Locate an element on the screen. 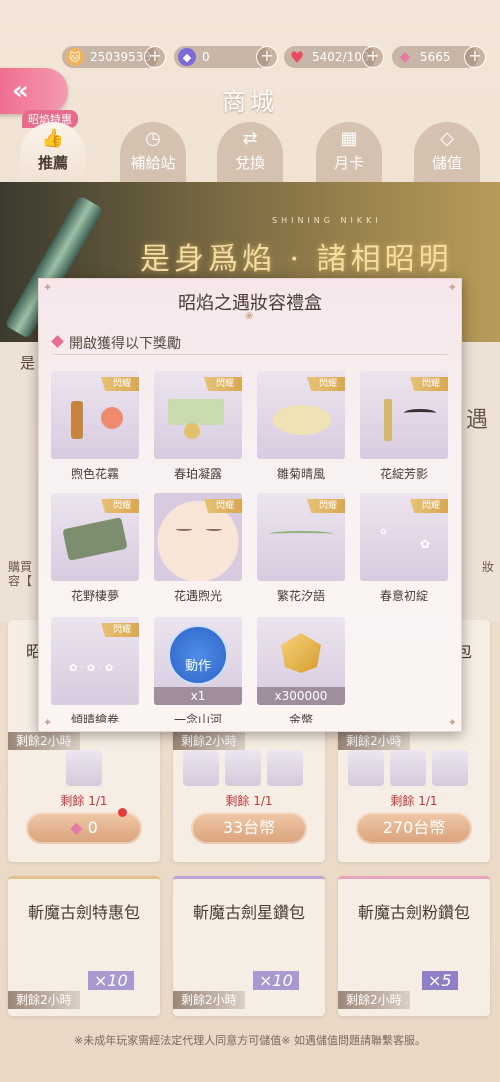  reward-name: 金幣 is located at coordinates (300, 718).